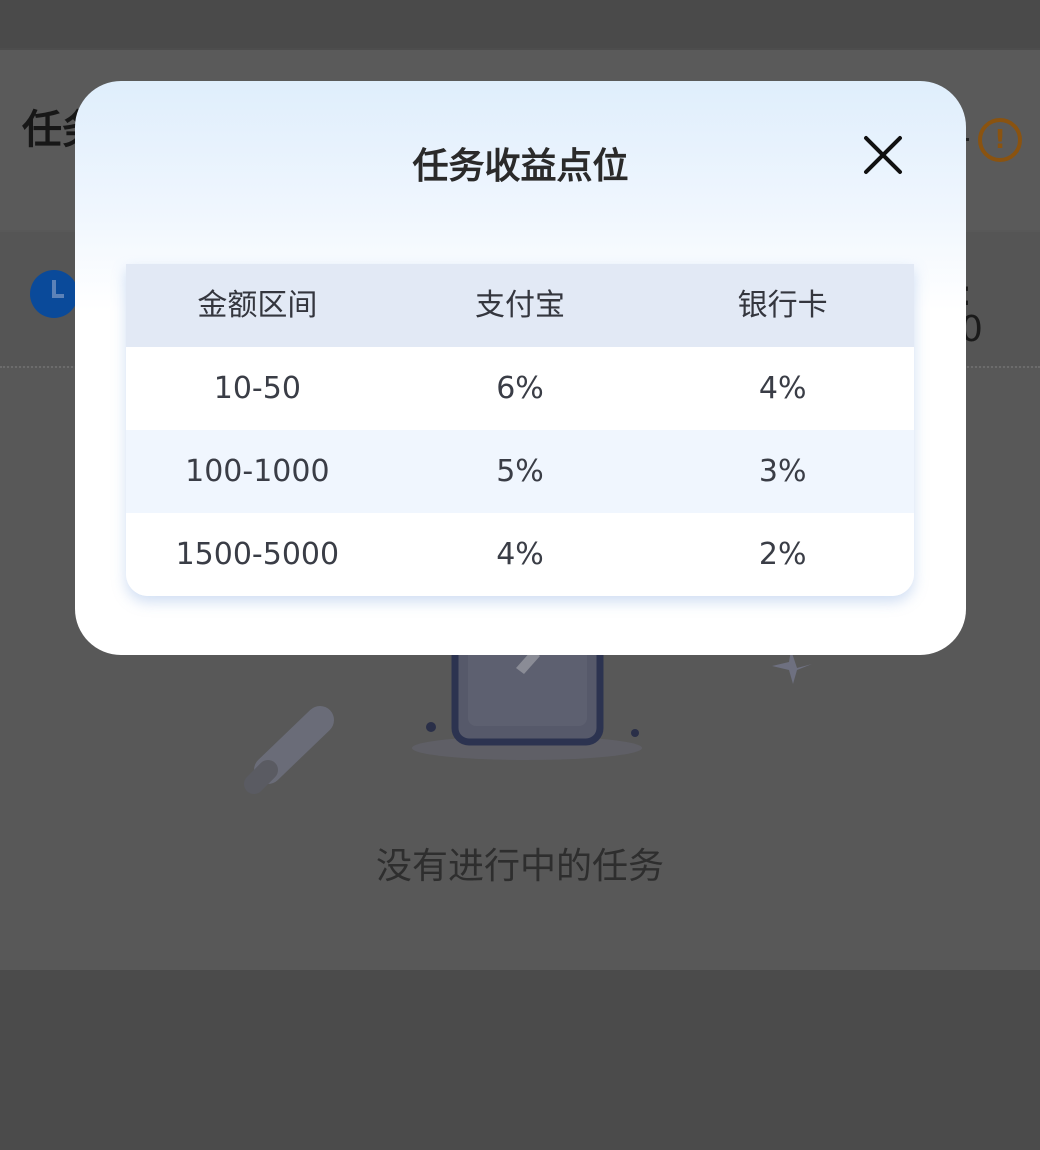  Describe the element at coordinates (977, 311) in the screenshot. I see `task-count: : 0` at that location.